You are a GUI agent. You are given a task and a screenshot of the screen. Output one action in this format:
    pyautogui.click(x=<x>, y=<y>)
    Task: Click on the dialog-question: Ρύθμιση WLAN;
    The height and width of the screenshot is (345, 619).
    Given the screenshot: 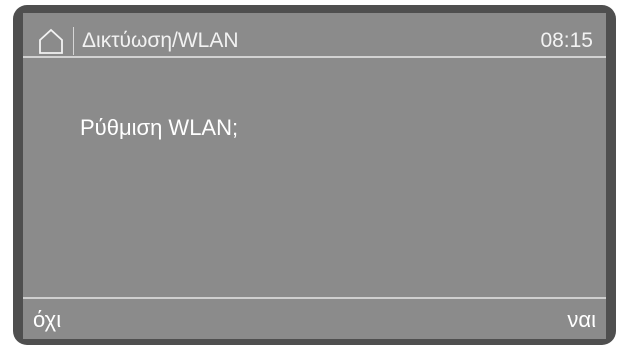 What is the action you would take?
    pyautogui.click(x=159, y=127)
    